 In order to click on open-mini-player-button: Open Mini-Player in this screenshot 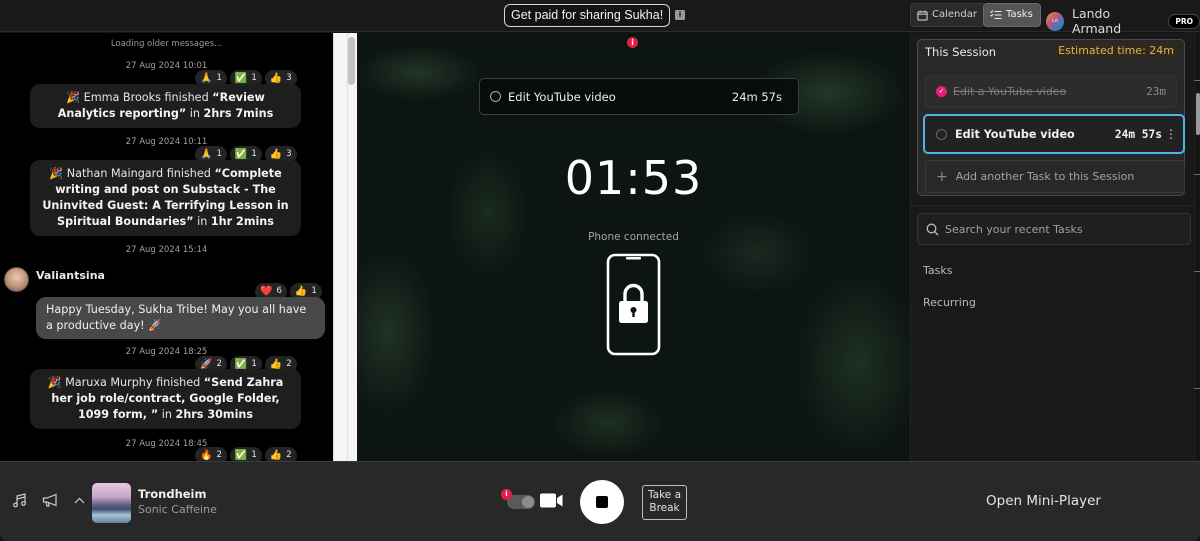, I will do `click(1043, 501)`.